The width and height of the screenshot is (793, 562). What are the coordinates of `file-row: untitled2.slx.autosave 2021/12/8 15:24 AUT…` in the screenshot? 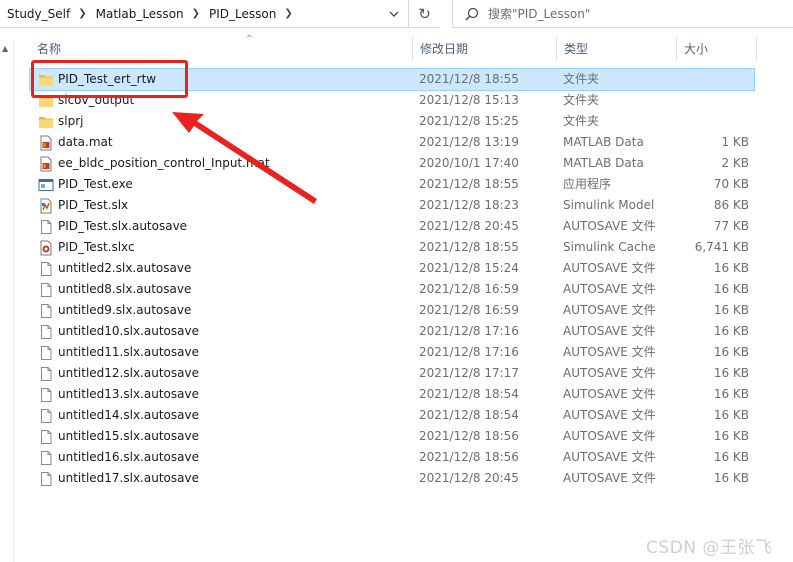 It's located at (392, 268).